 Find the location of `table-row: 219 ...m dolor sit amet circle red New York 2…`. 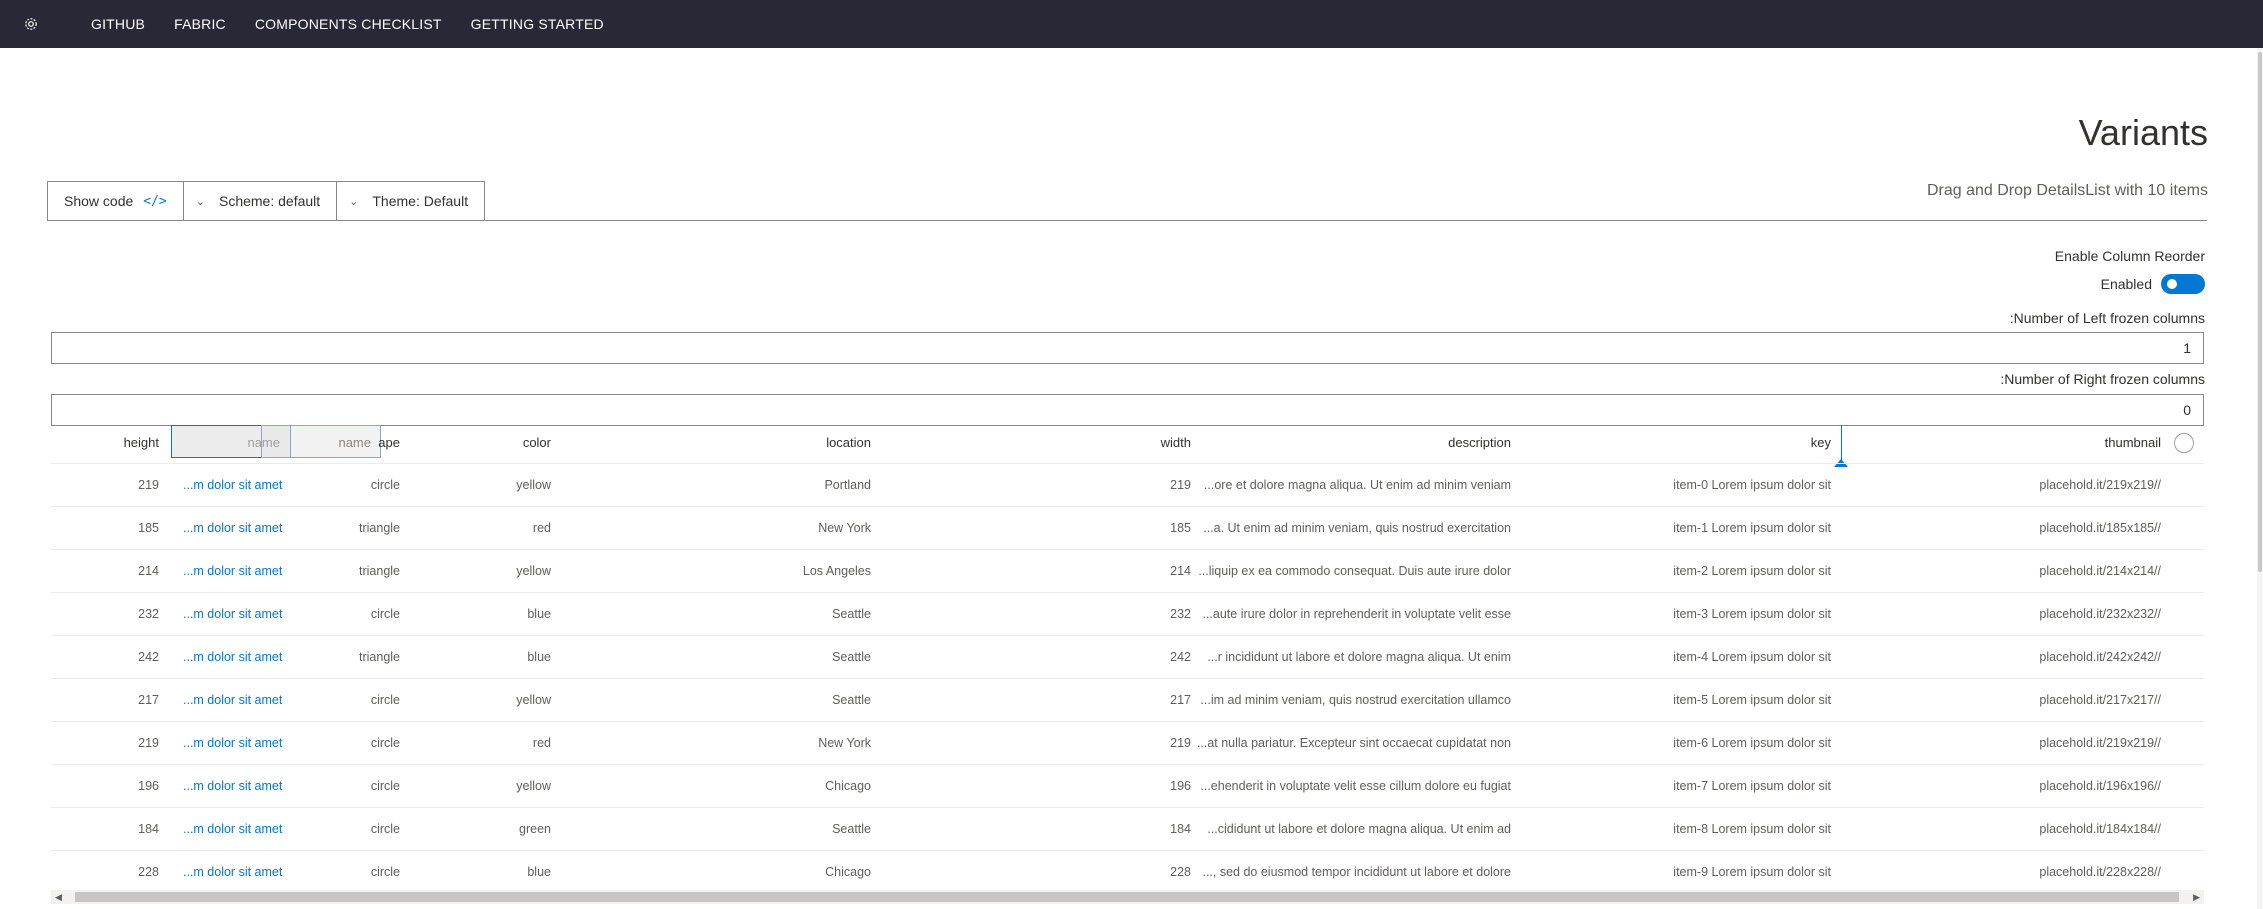

table-row: 219 ...m dolor sit amet circle red New York 2… is located at coordinates (1127, 743).